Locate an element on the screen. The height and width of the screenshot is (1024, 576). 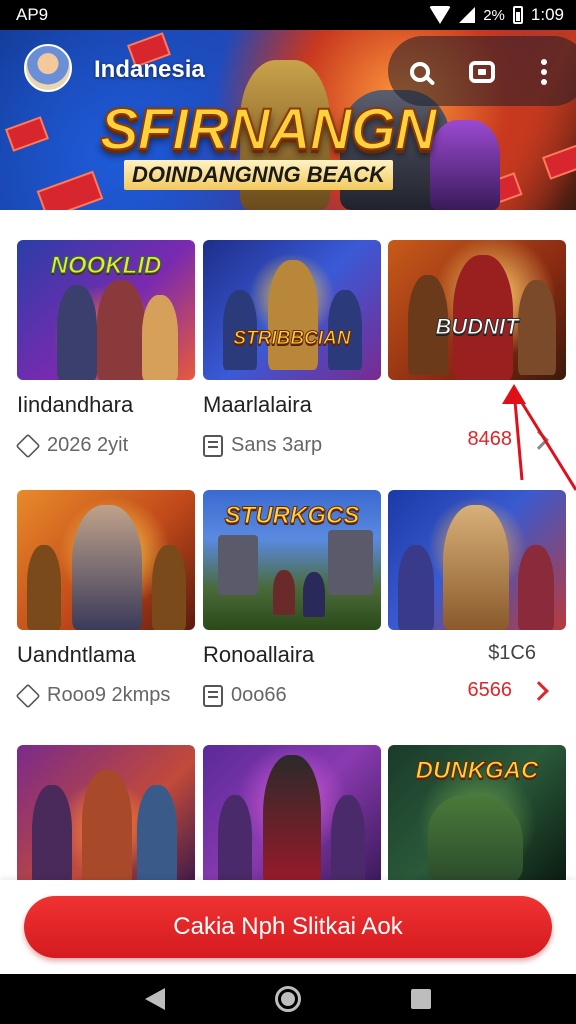
wifi-icon is located at coordinates (440, 15).